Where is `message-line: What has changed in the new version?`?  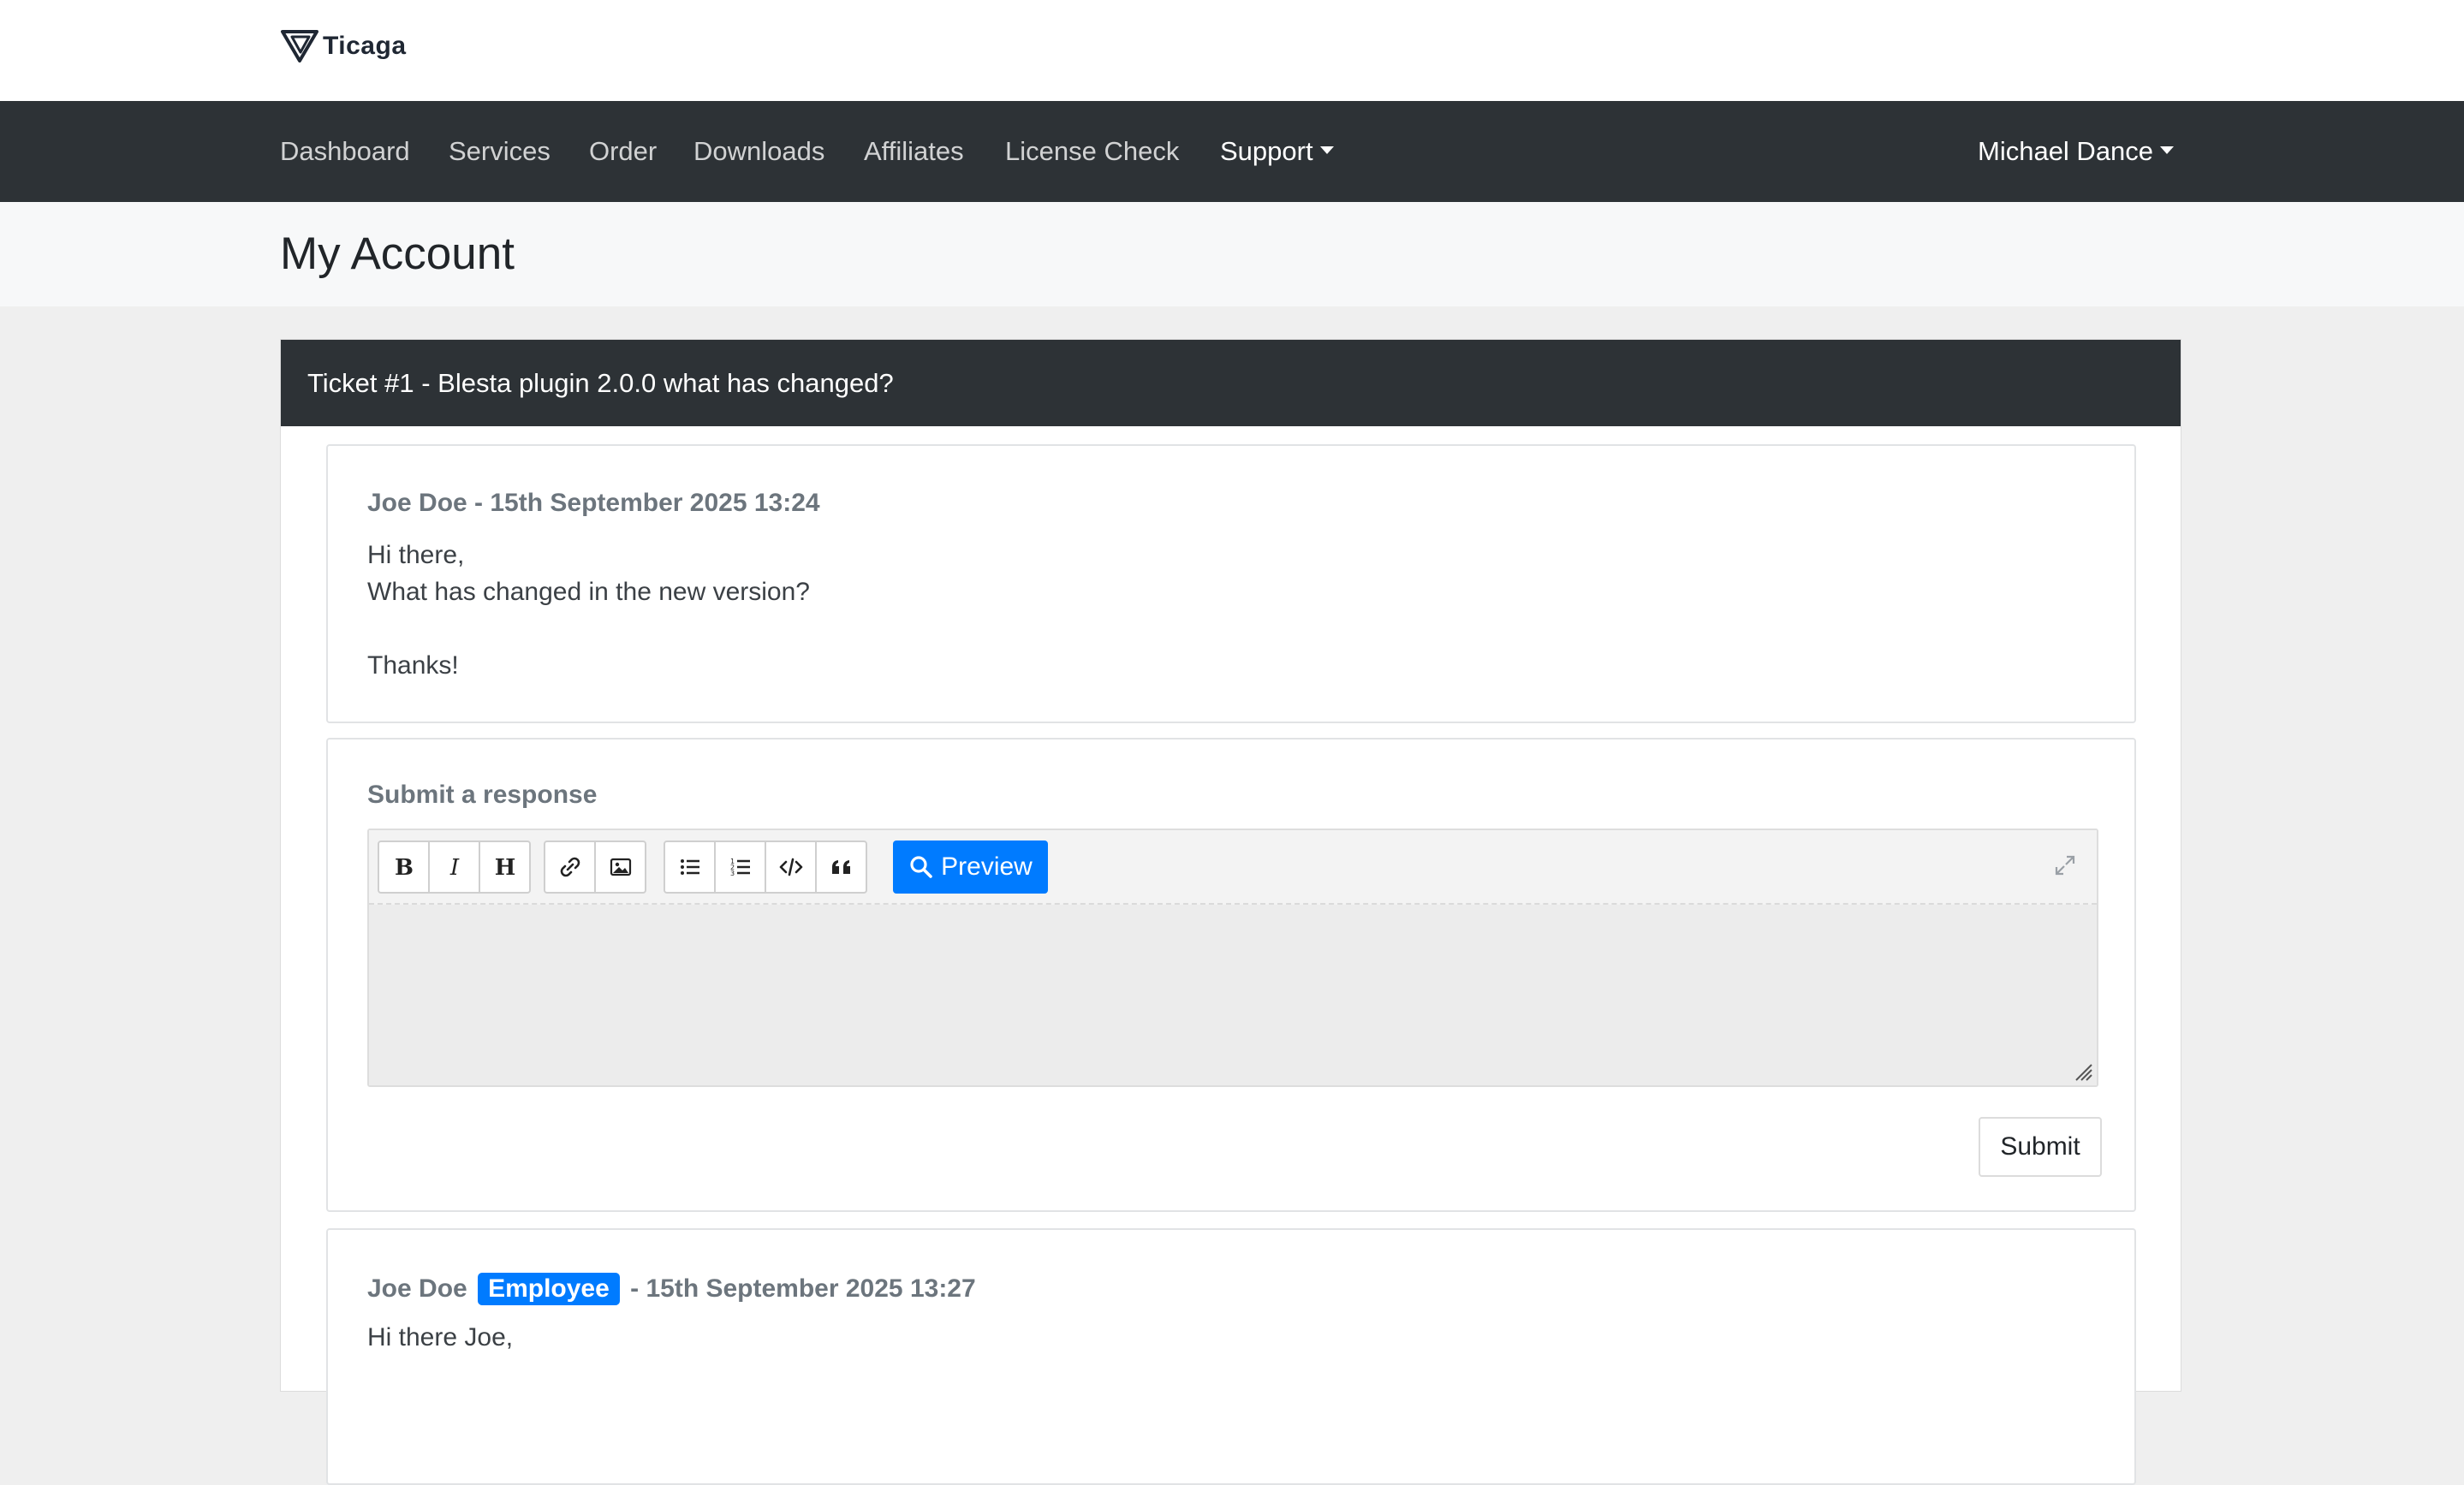
message-line: What has changed in the new version? is located at coordinates (588, 592).